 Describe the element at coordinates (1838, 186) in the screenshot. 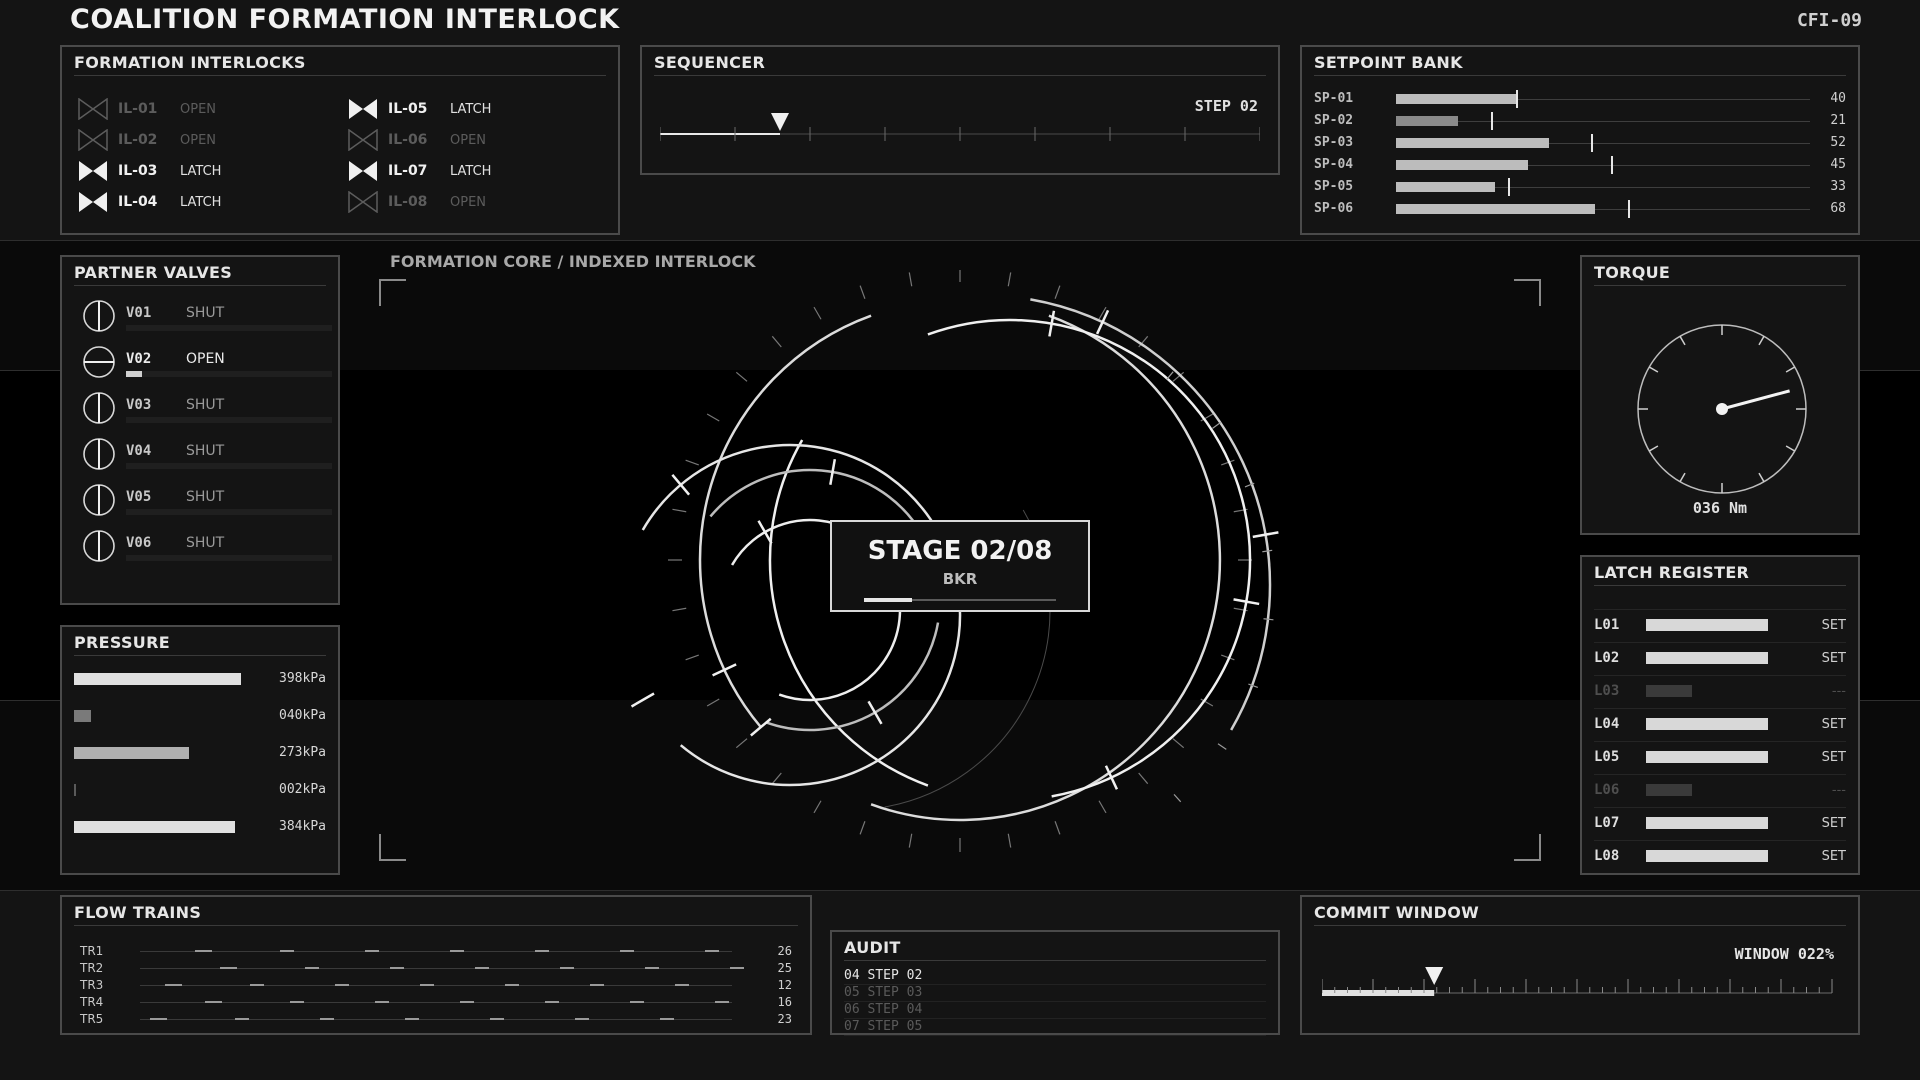

I see `setpoint-value: 33` at that location.